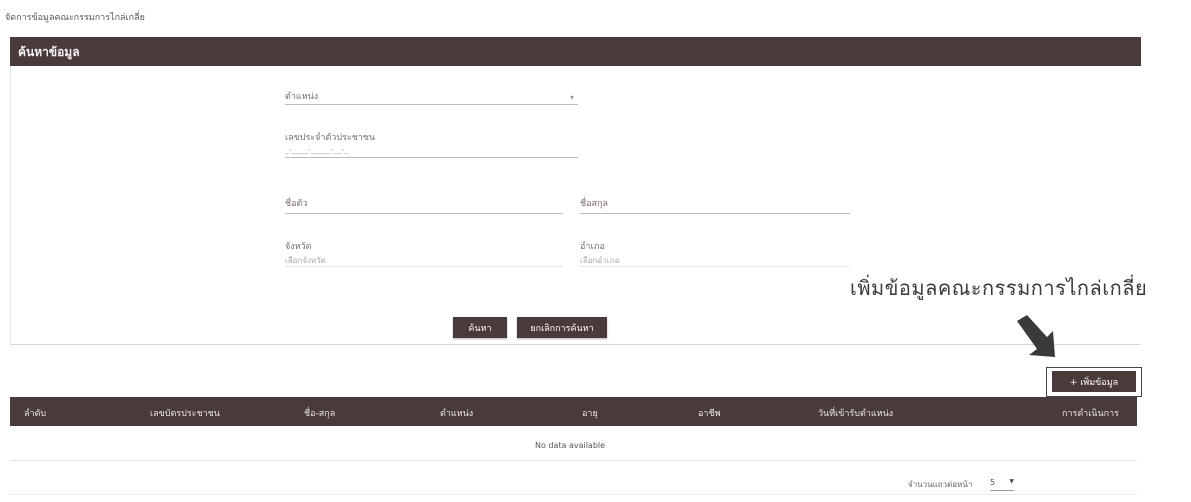  Describe the element at coordinates (302, 97) in the screenshot. I see `position-select-label: ตำแหน่ง` at that location.